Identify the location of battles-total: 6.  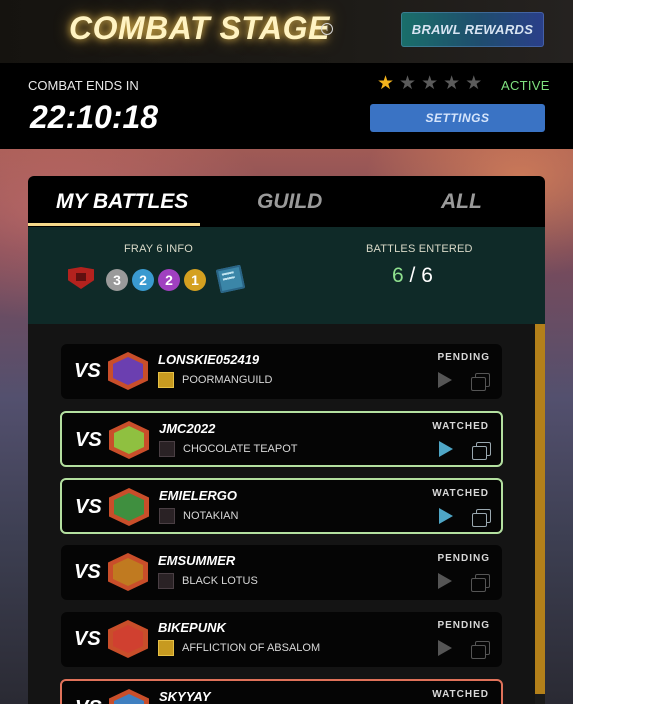
(427, 275).